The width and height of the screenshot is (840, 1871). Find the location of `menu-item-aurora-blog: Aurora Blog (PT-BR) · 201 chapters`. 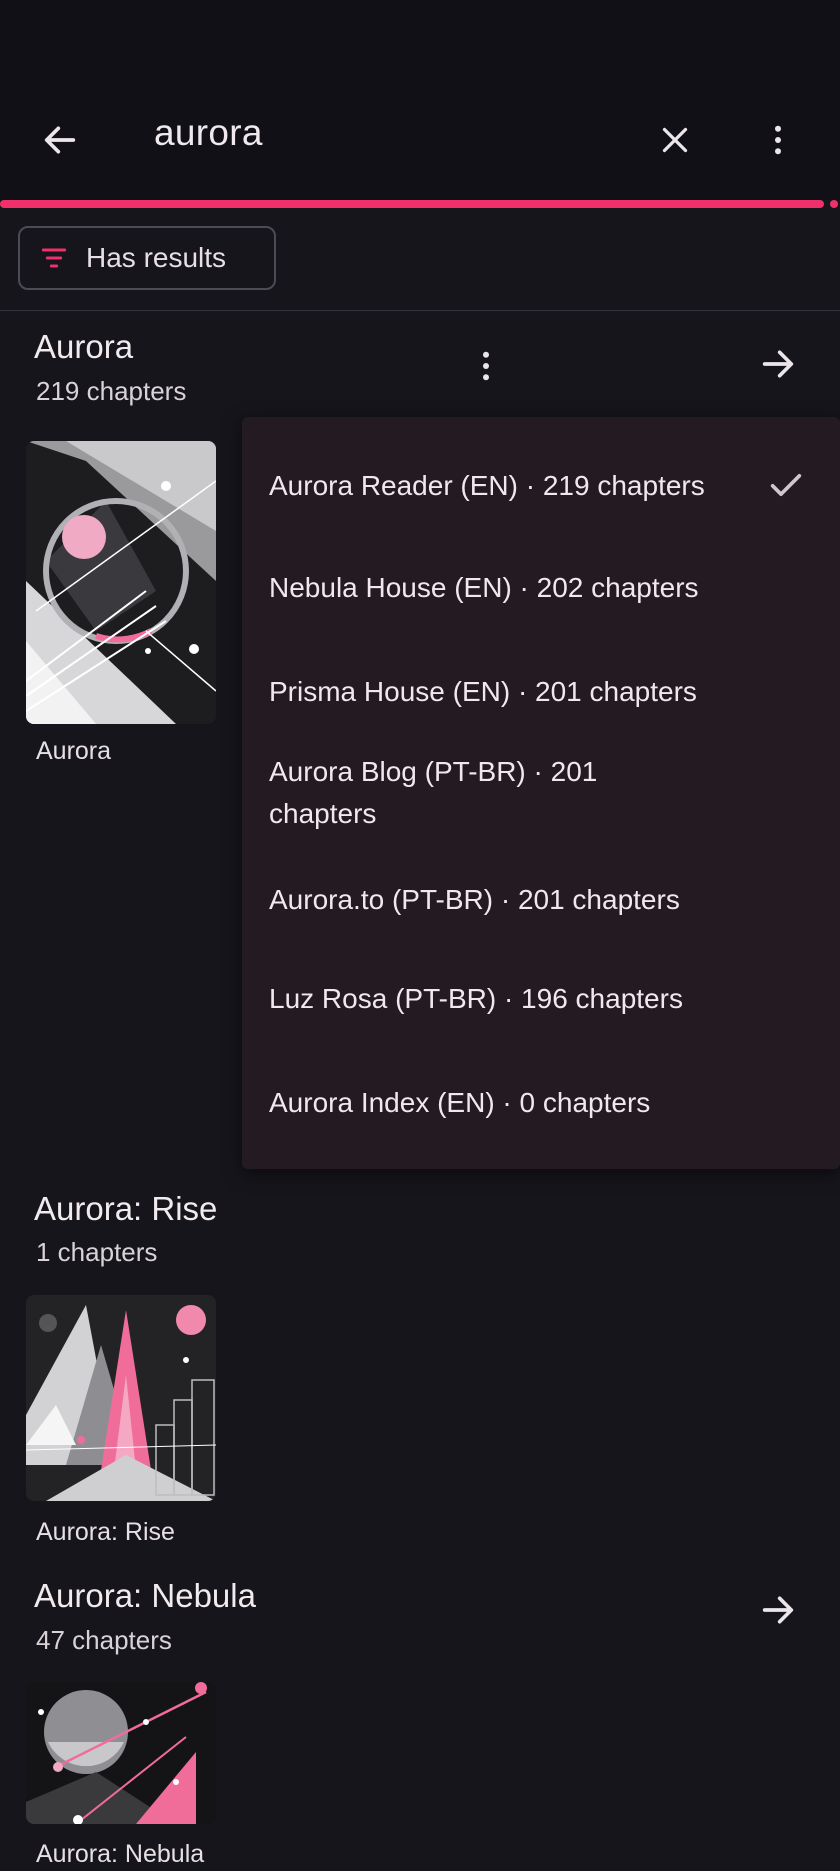

menu-item-aurora-blog: Aurora Blog (PT-BR) · 201 chapters is located at coordinates (454, 793).